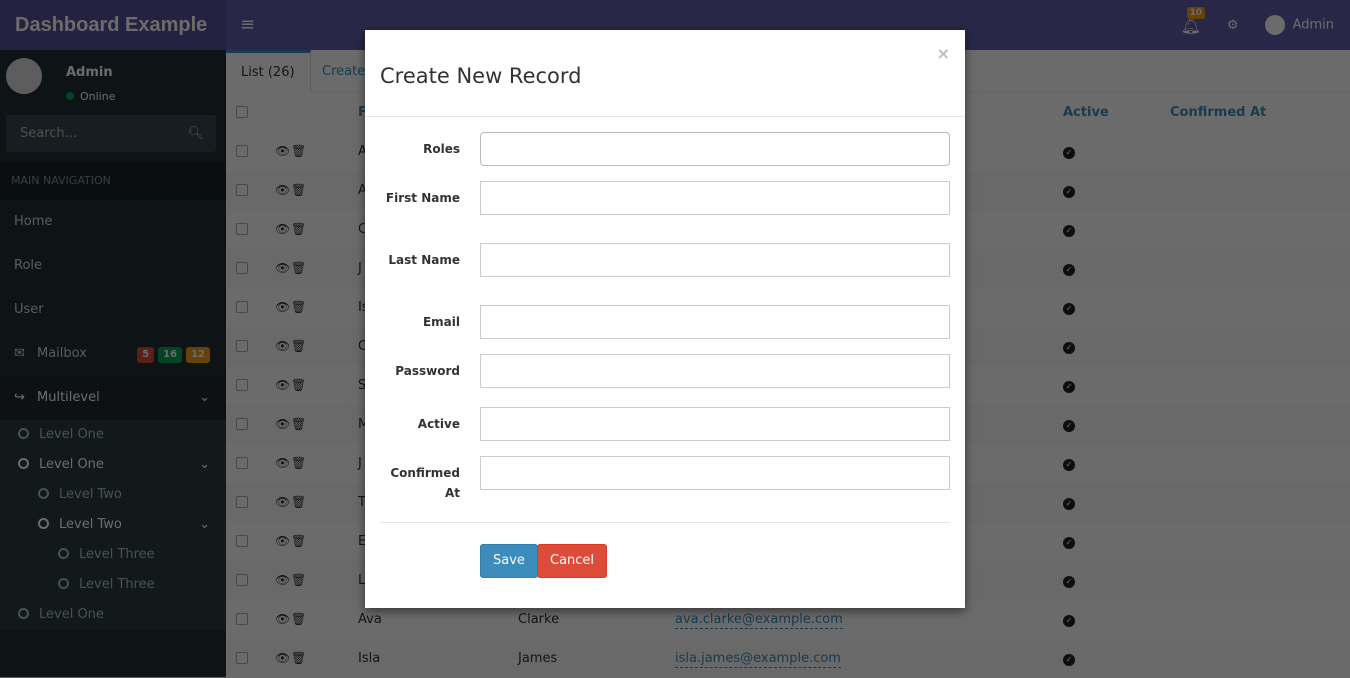 This screenshot has height=678, width=1350. Describe the element at coordinates (422, 198) in the screenshot. I see `field-label: First Name` at that location.